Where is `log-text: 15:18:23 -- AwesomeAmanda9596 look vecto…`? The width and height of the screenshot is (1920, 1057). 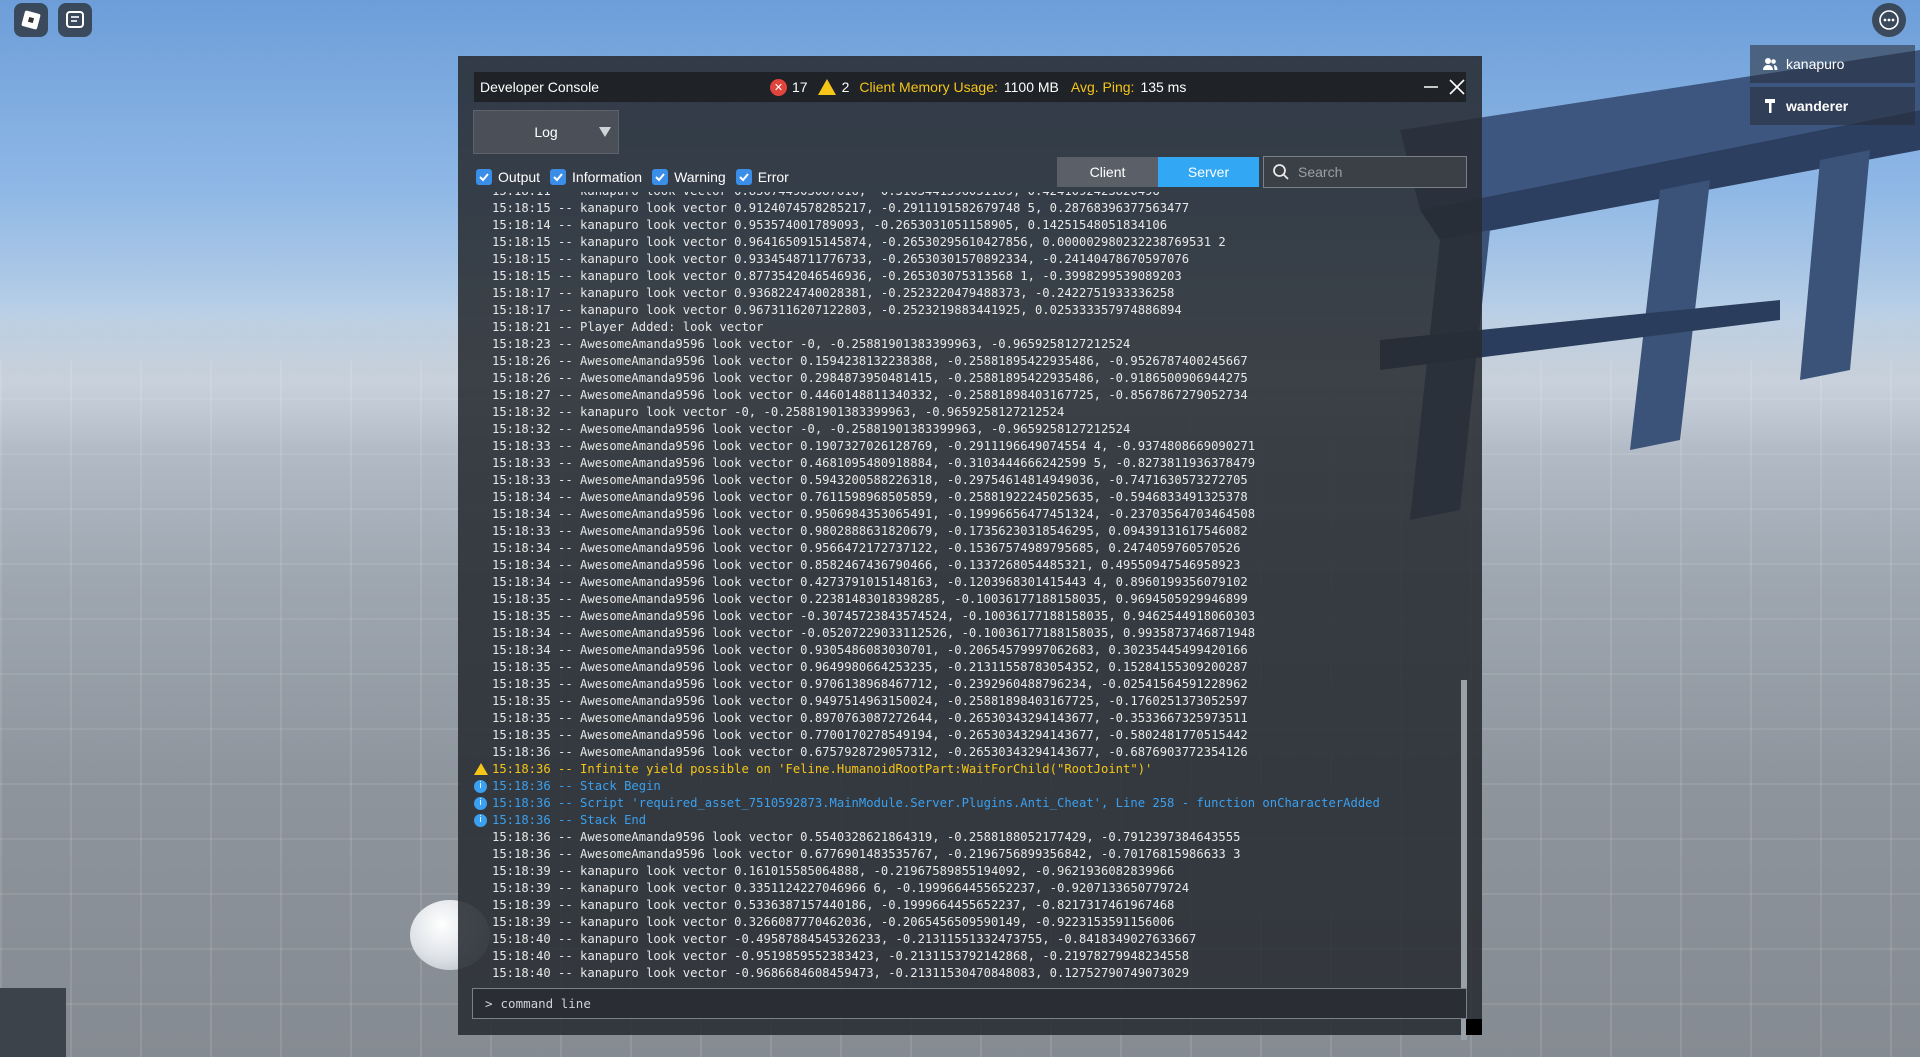 log-text: 15:18:23 -- AwesomeAmanda9596 look vecto… is located at coordinates (811, 344).